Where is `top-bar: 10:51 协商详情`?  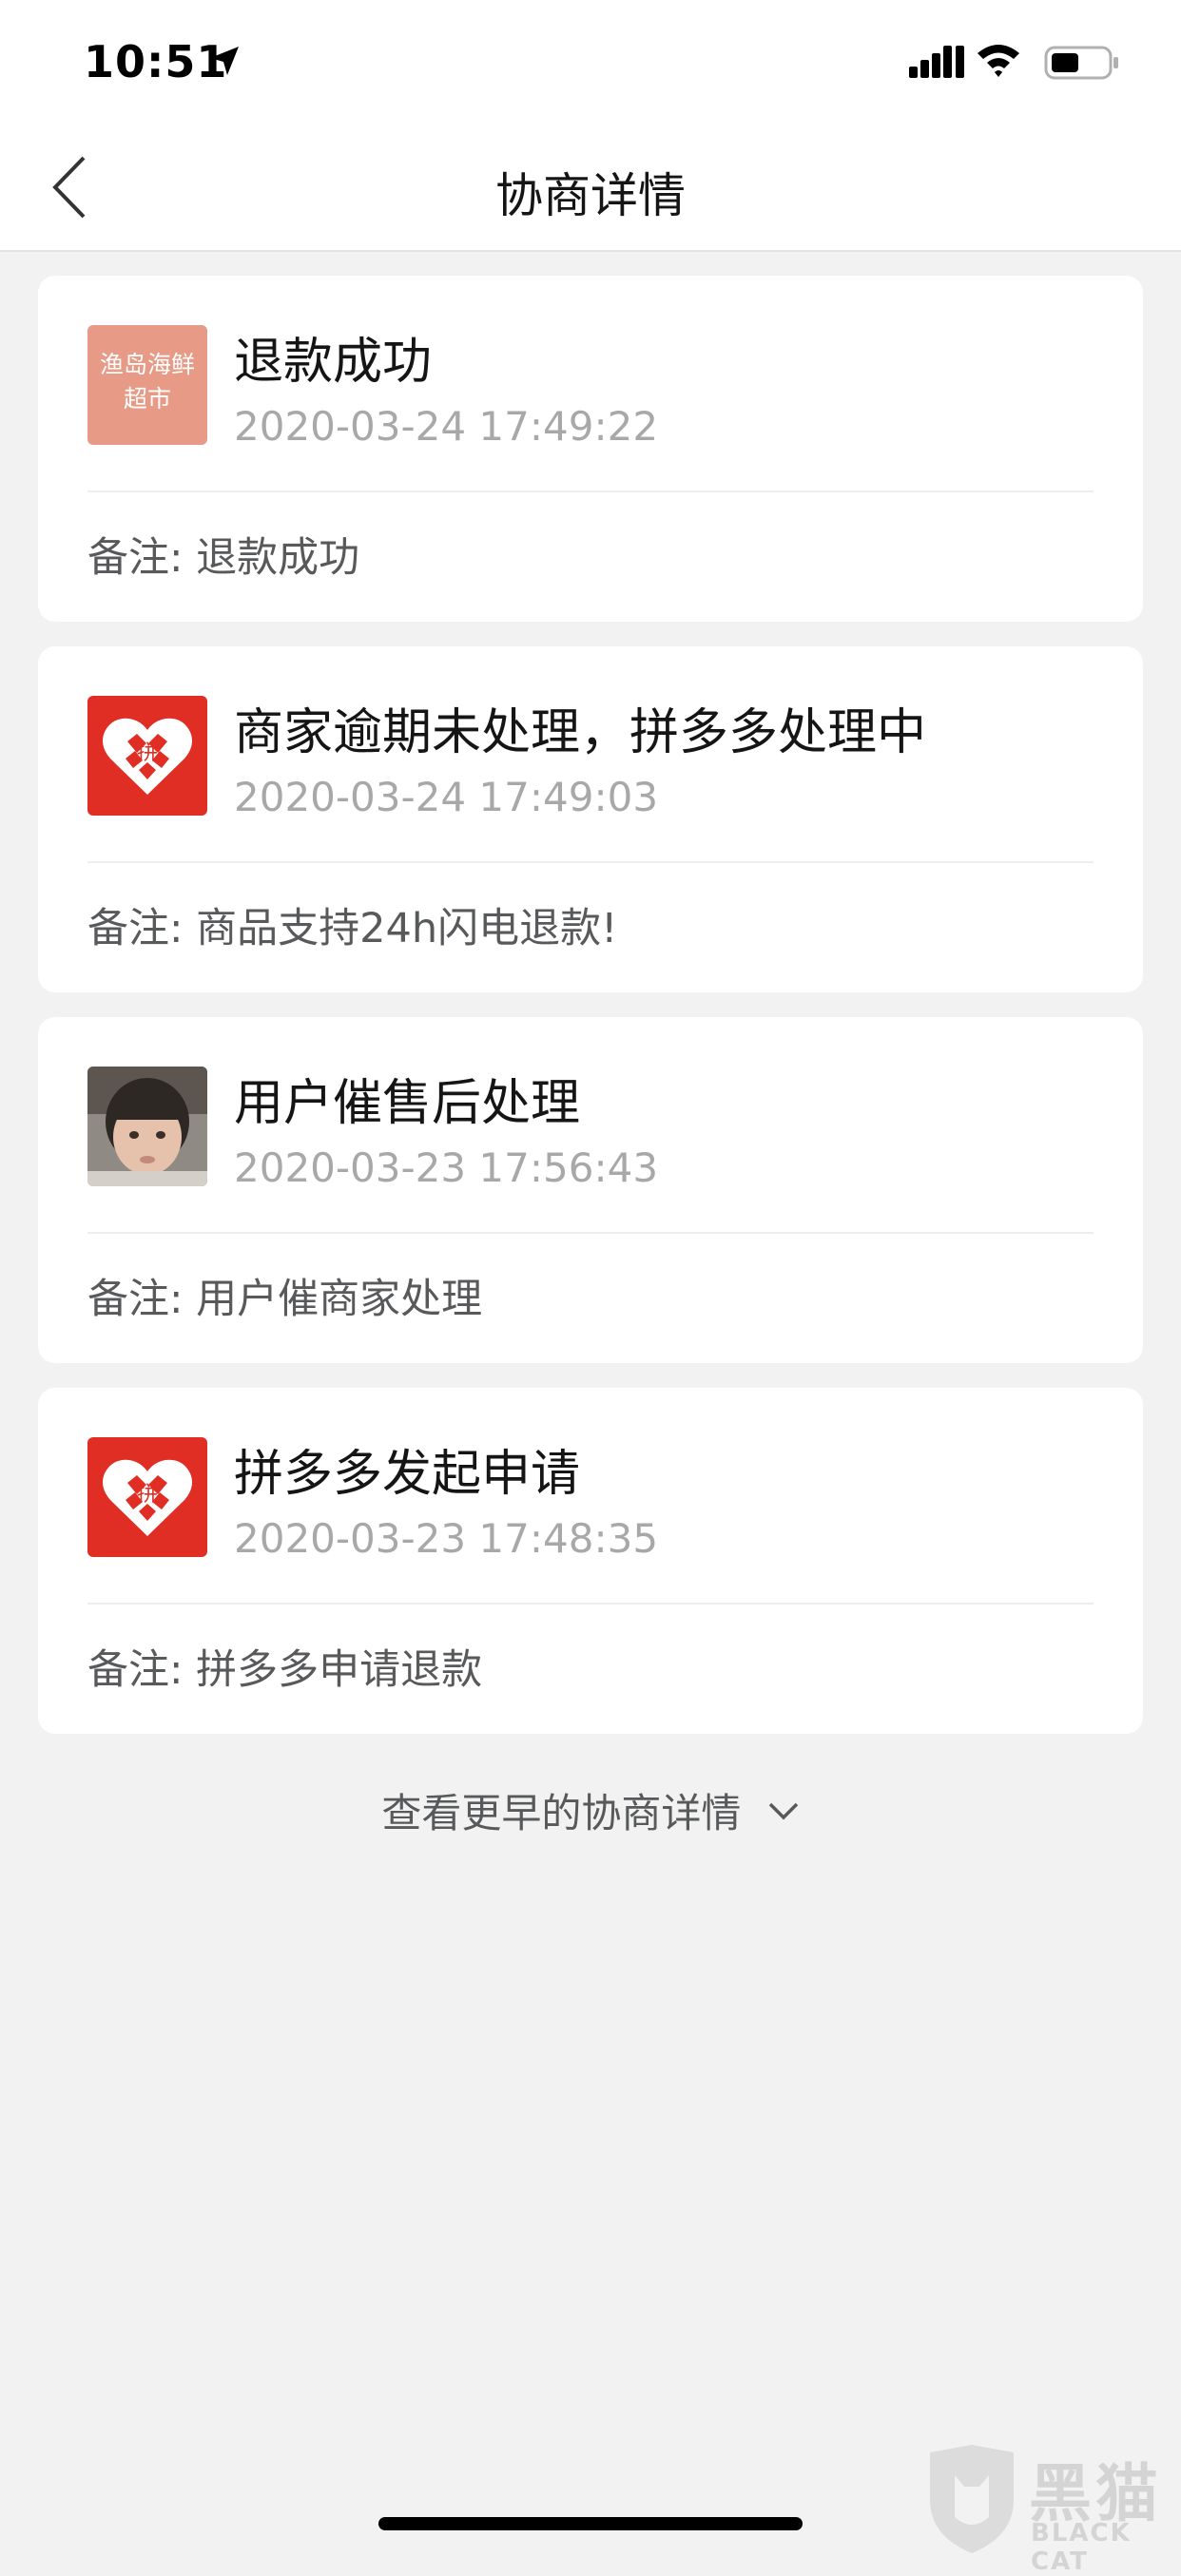
top-bar: 10:51 协商详情 is located at coordinates (590, 126).